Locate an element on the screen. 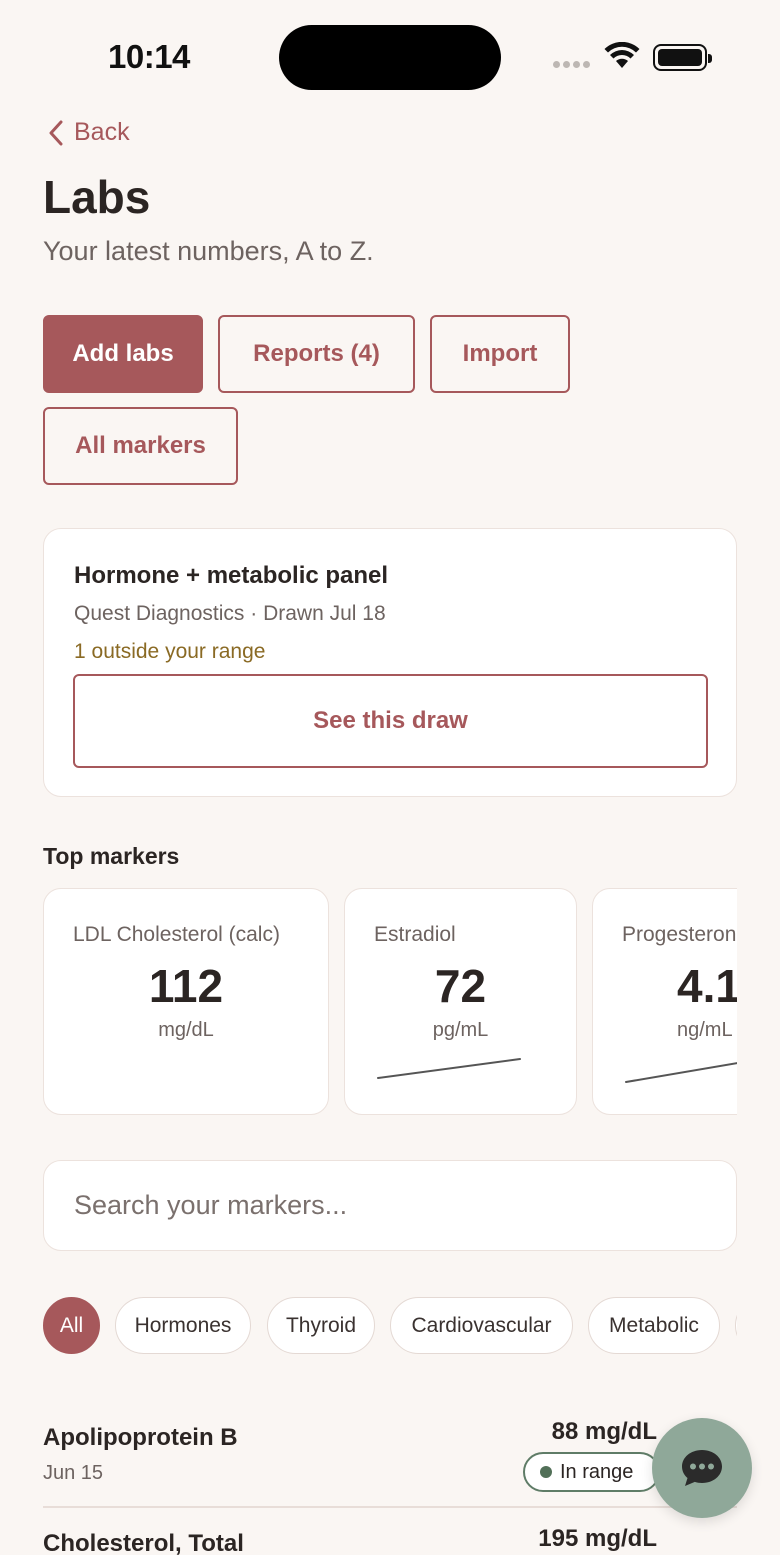 Image resolution: width=780 pixels, height=1555 pixels. draw-subtitle: Quest Diagnostics · Drawn Jul 18 is located at coordinates (230, 613).